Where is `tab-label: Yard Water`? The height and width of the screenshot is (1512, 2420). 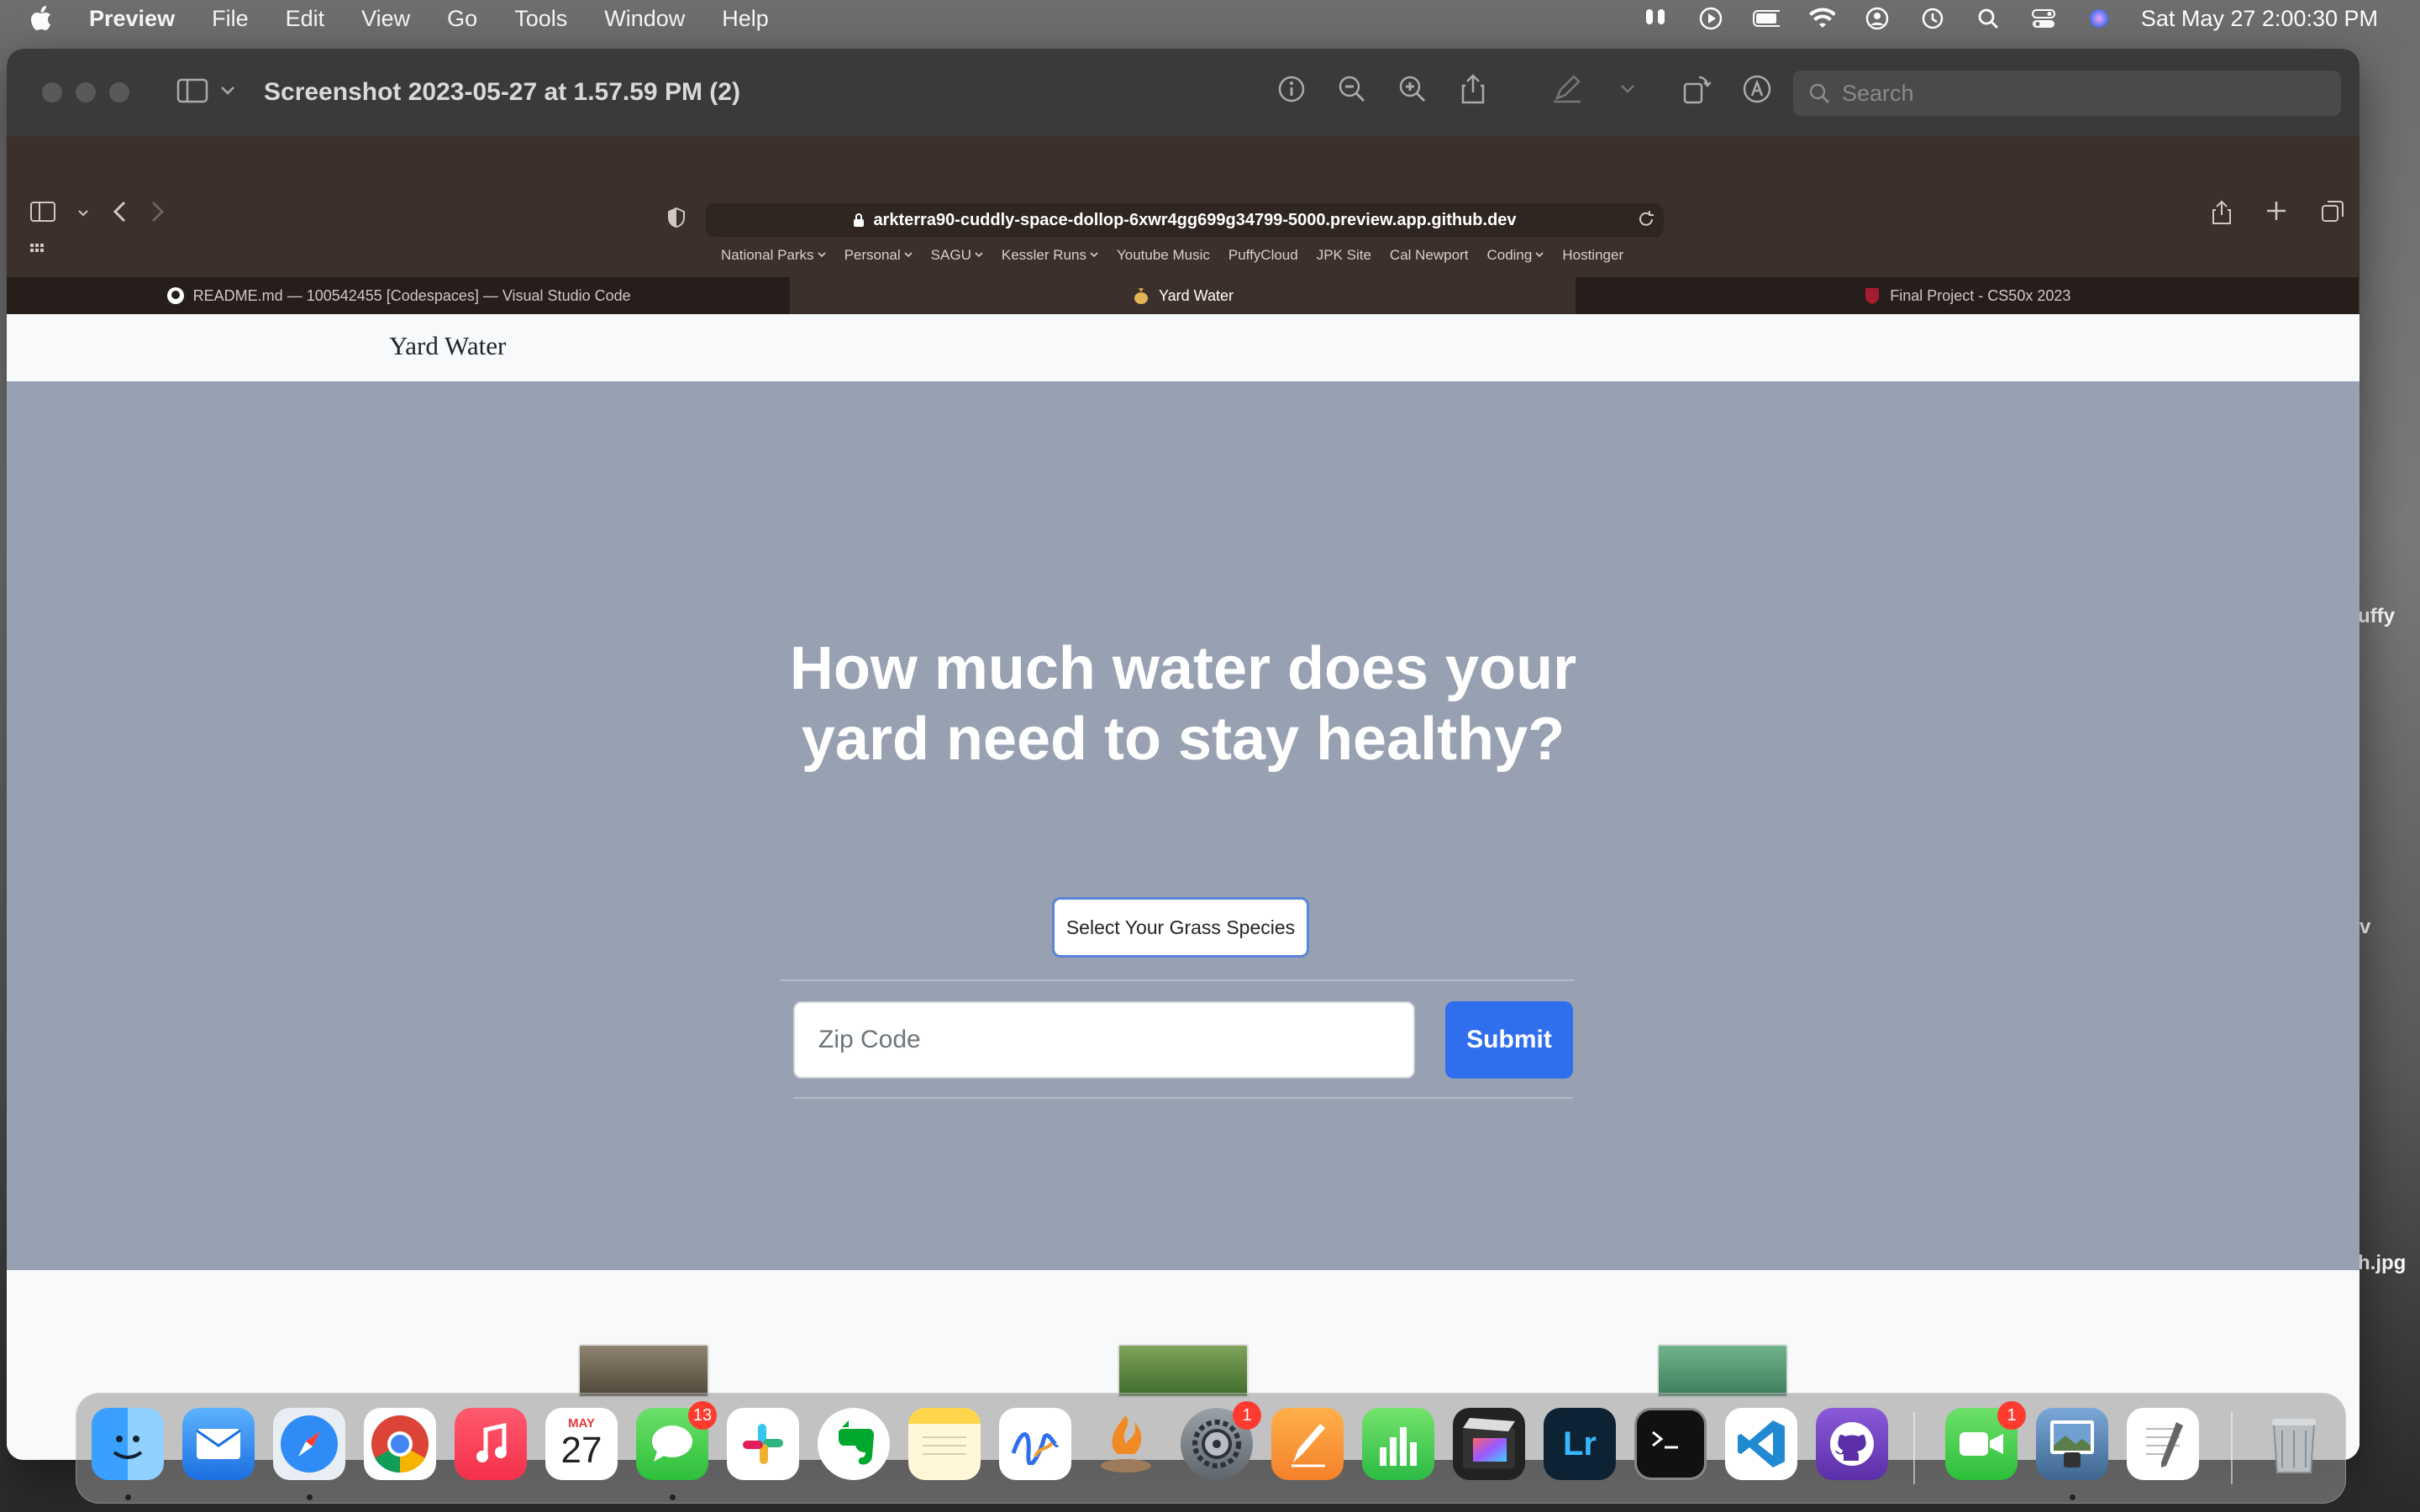
tab-label: Yard Water is located at coordinates (1196, 295).